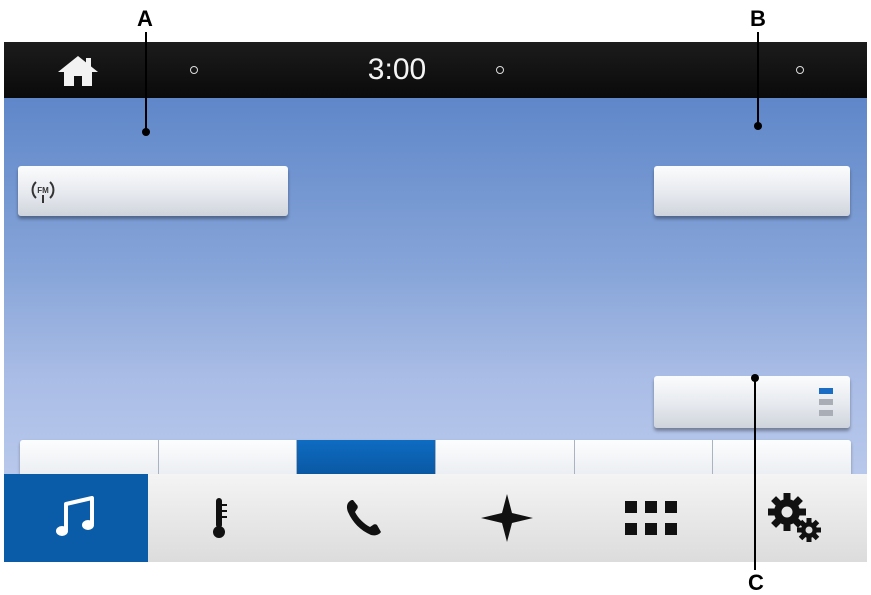 This screenshot has width=871, height=595. I want to click on callout-b-pointer, so click(758, 126).